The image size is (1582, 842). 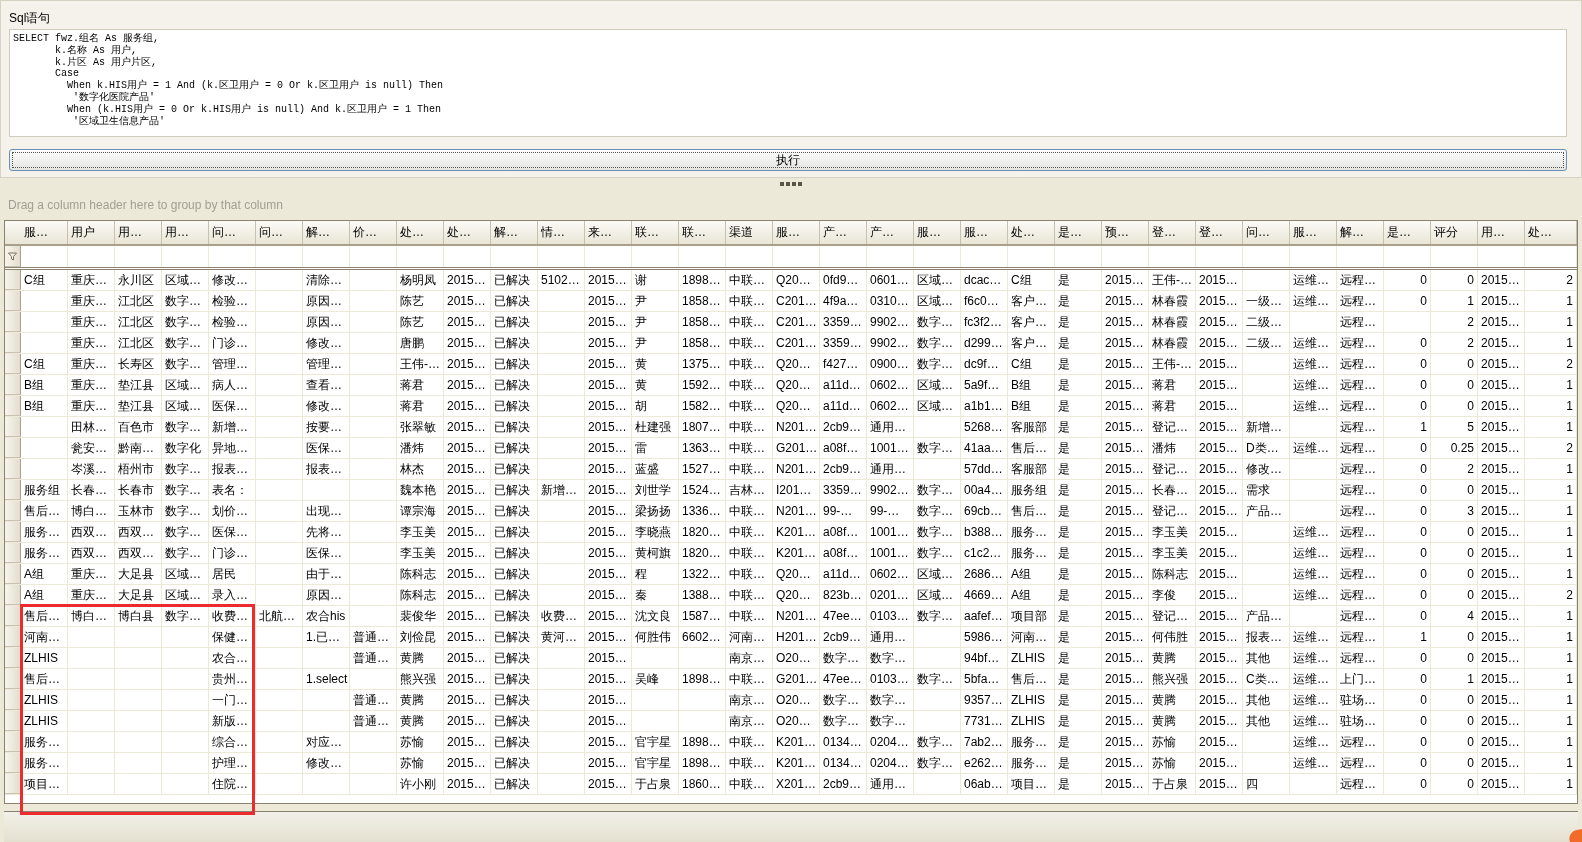 What do you see at coordinates (788, 160) in the screenshot?
I see `execute-button: 执行` at bounding box center [788, 160].